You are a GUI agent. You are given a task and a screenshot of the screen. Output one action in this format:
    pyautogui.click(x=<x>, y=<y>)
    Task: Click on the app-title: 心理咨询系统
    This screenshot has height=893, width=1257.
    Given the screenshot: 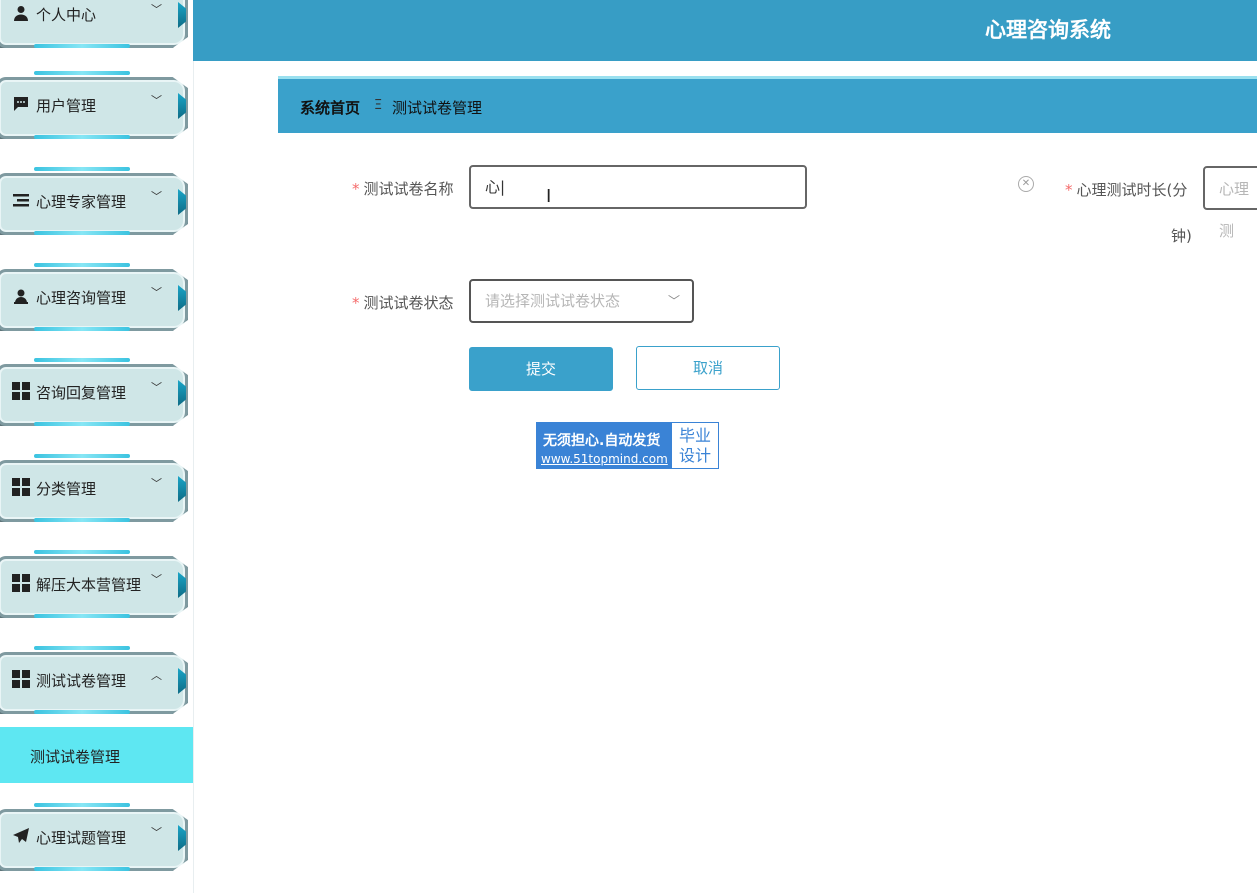 What is the action you would take?
    pyautogui.click(x=1048, y=30)
    